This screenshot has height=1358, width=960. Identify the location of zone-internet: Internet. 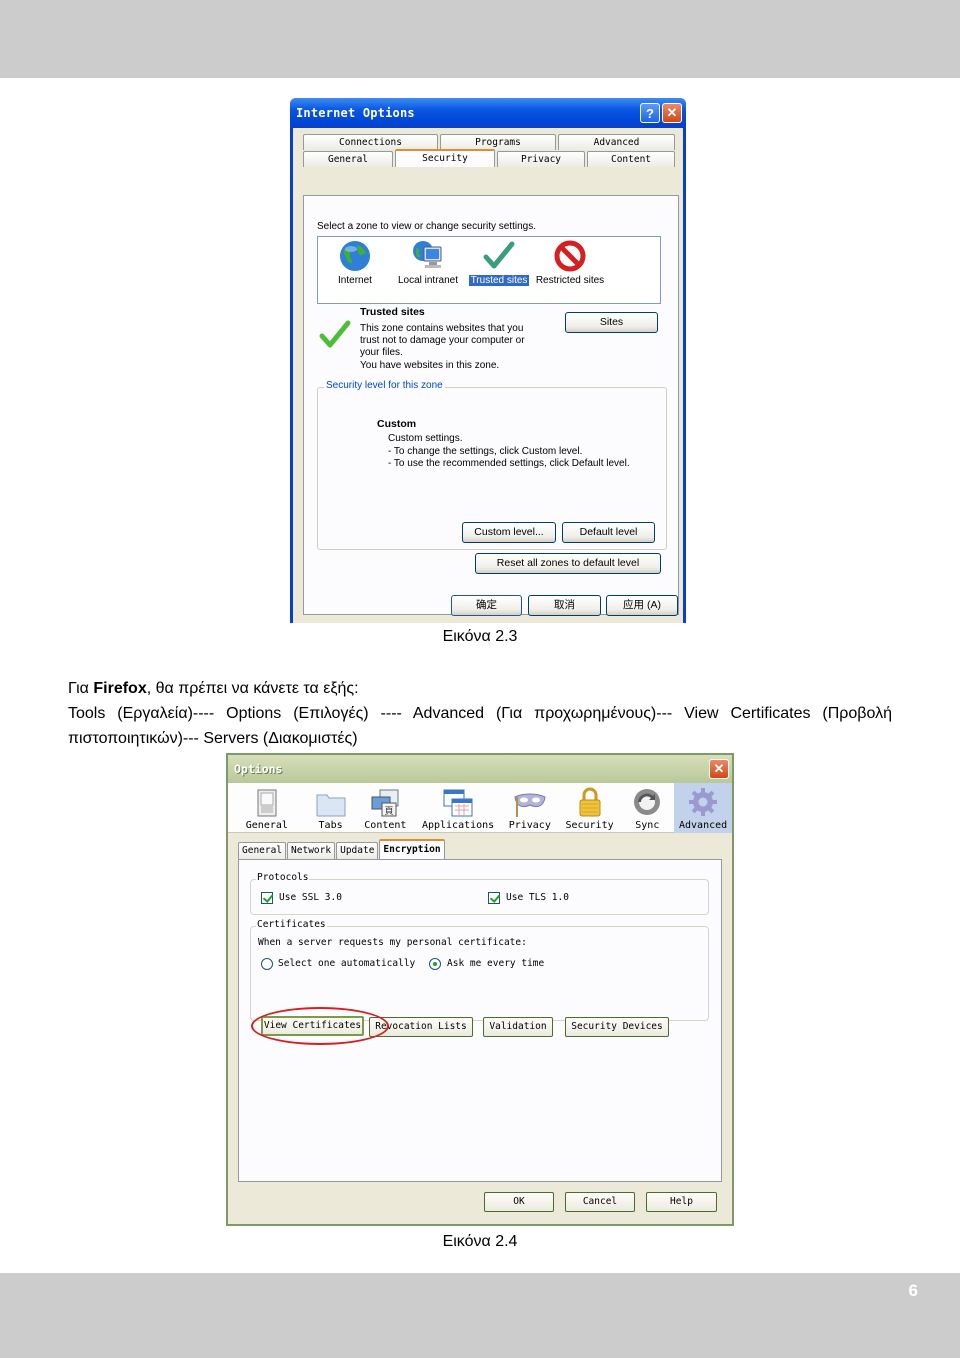
(355, 262).